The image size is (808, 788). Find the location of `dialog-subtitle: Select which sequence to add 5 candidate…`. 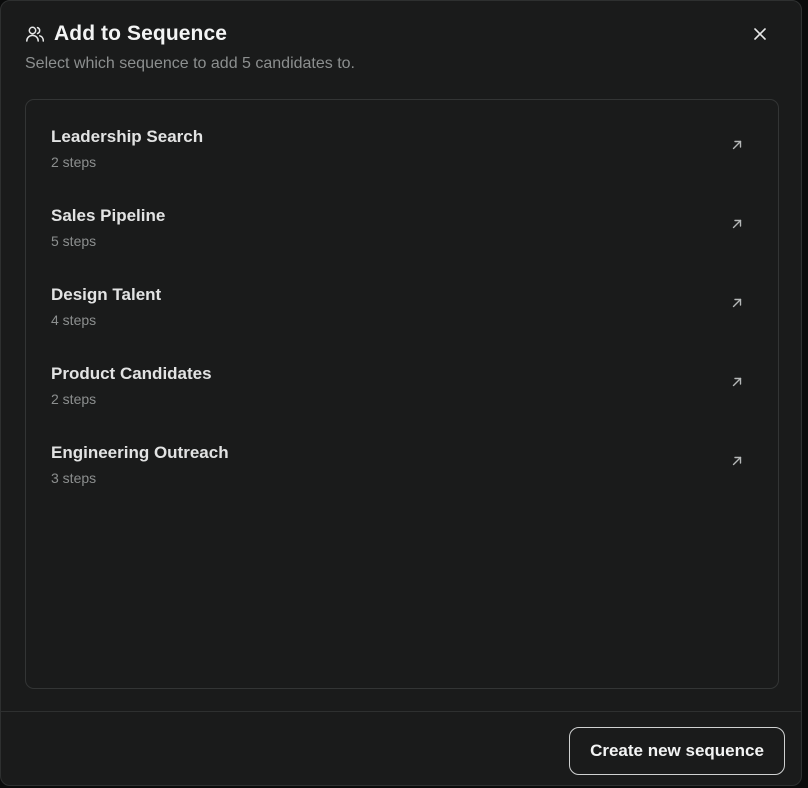

dialog-subtitle: Select which sequence to add 5 candidate… is located at coordinates (190, 63).